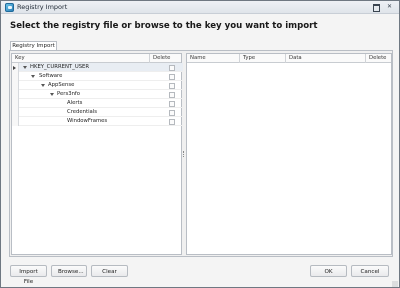  What do you see at coordinates (97, 103) in the screenshot?
I see `tree-row: Alerts` at bounding box center [97, 103].